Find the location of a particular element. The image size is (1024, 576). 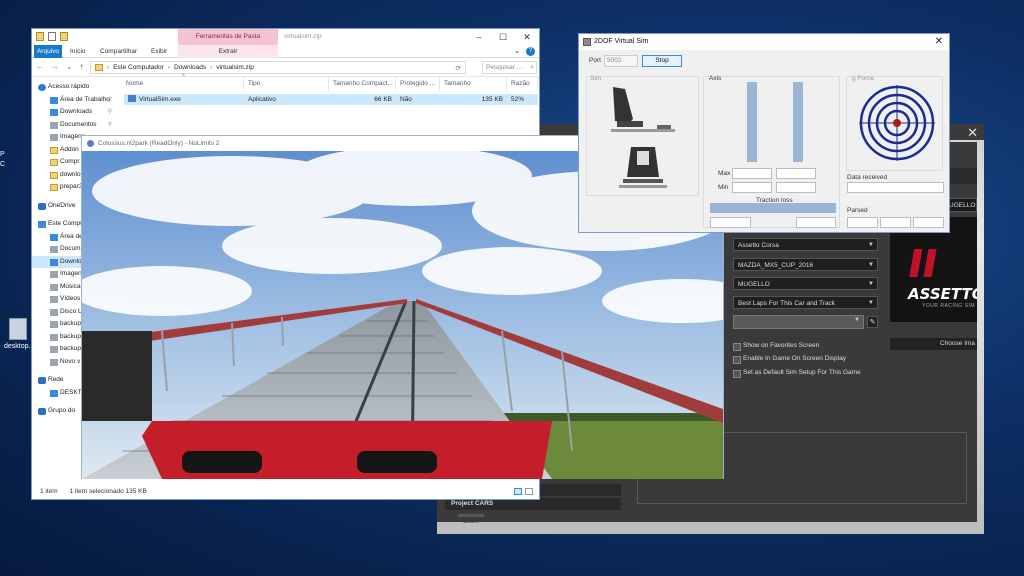

data-received-field is located at coordinates (895, 187).